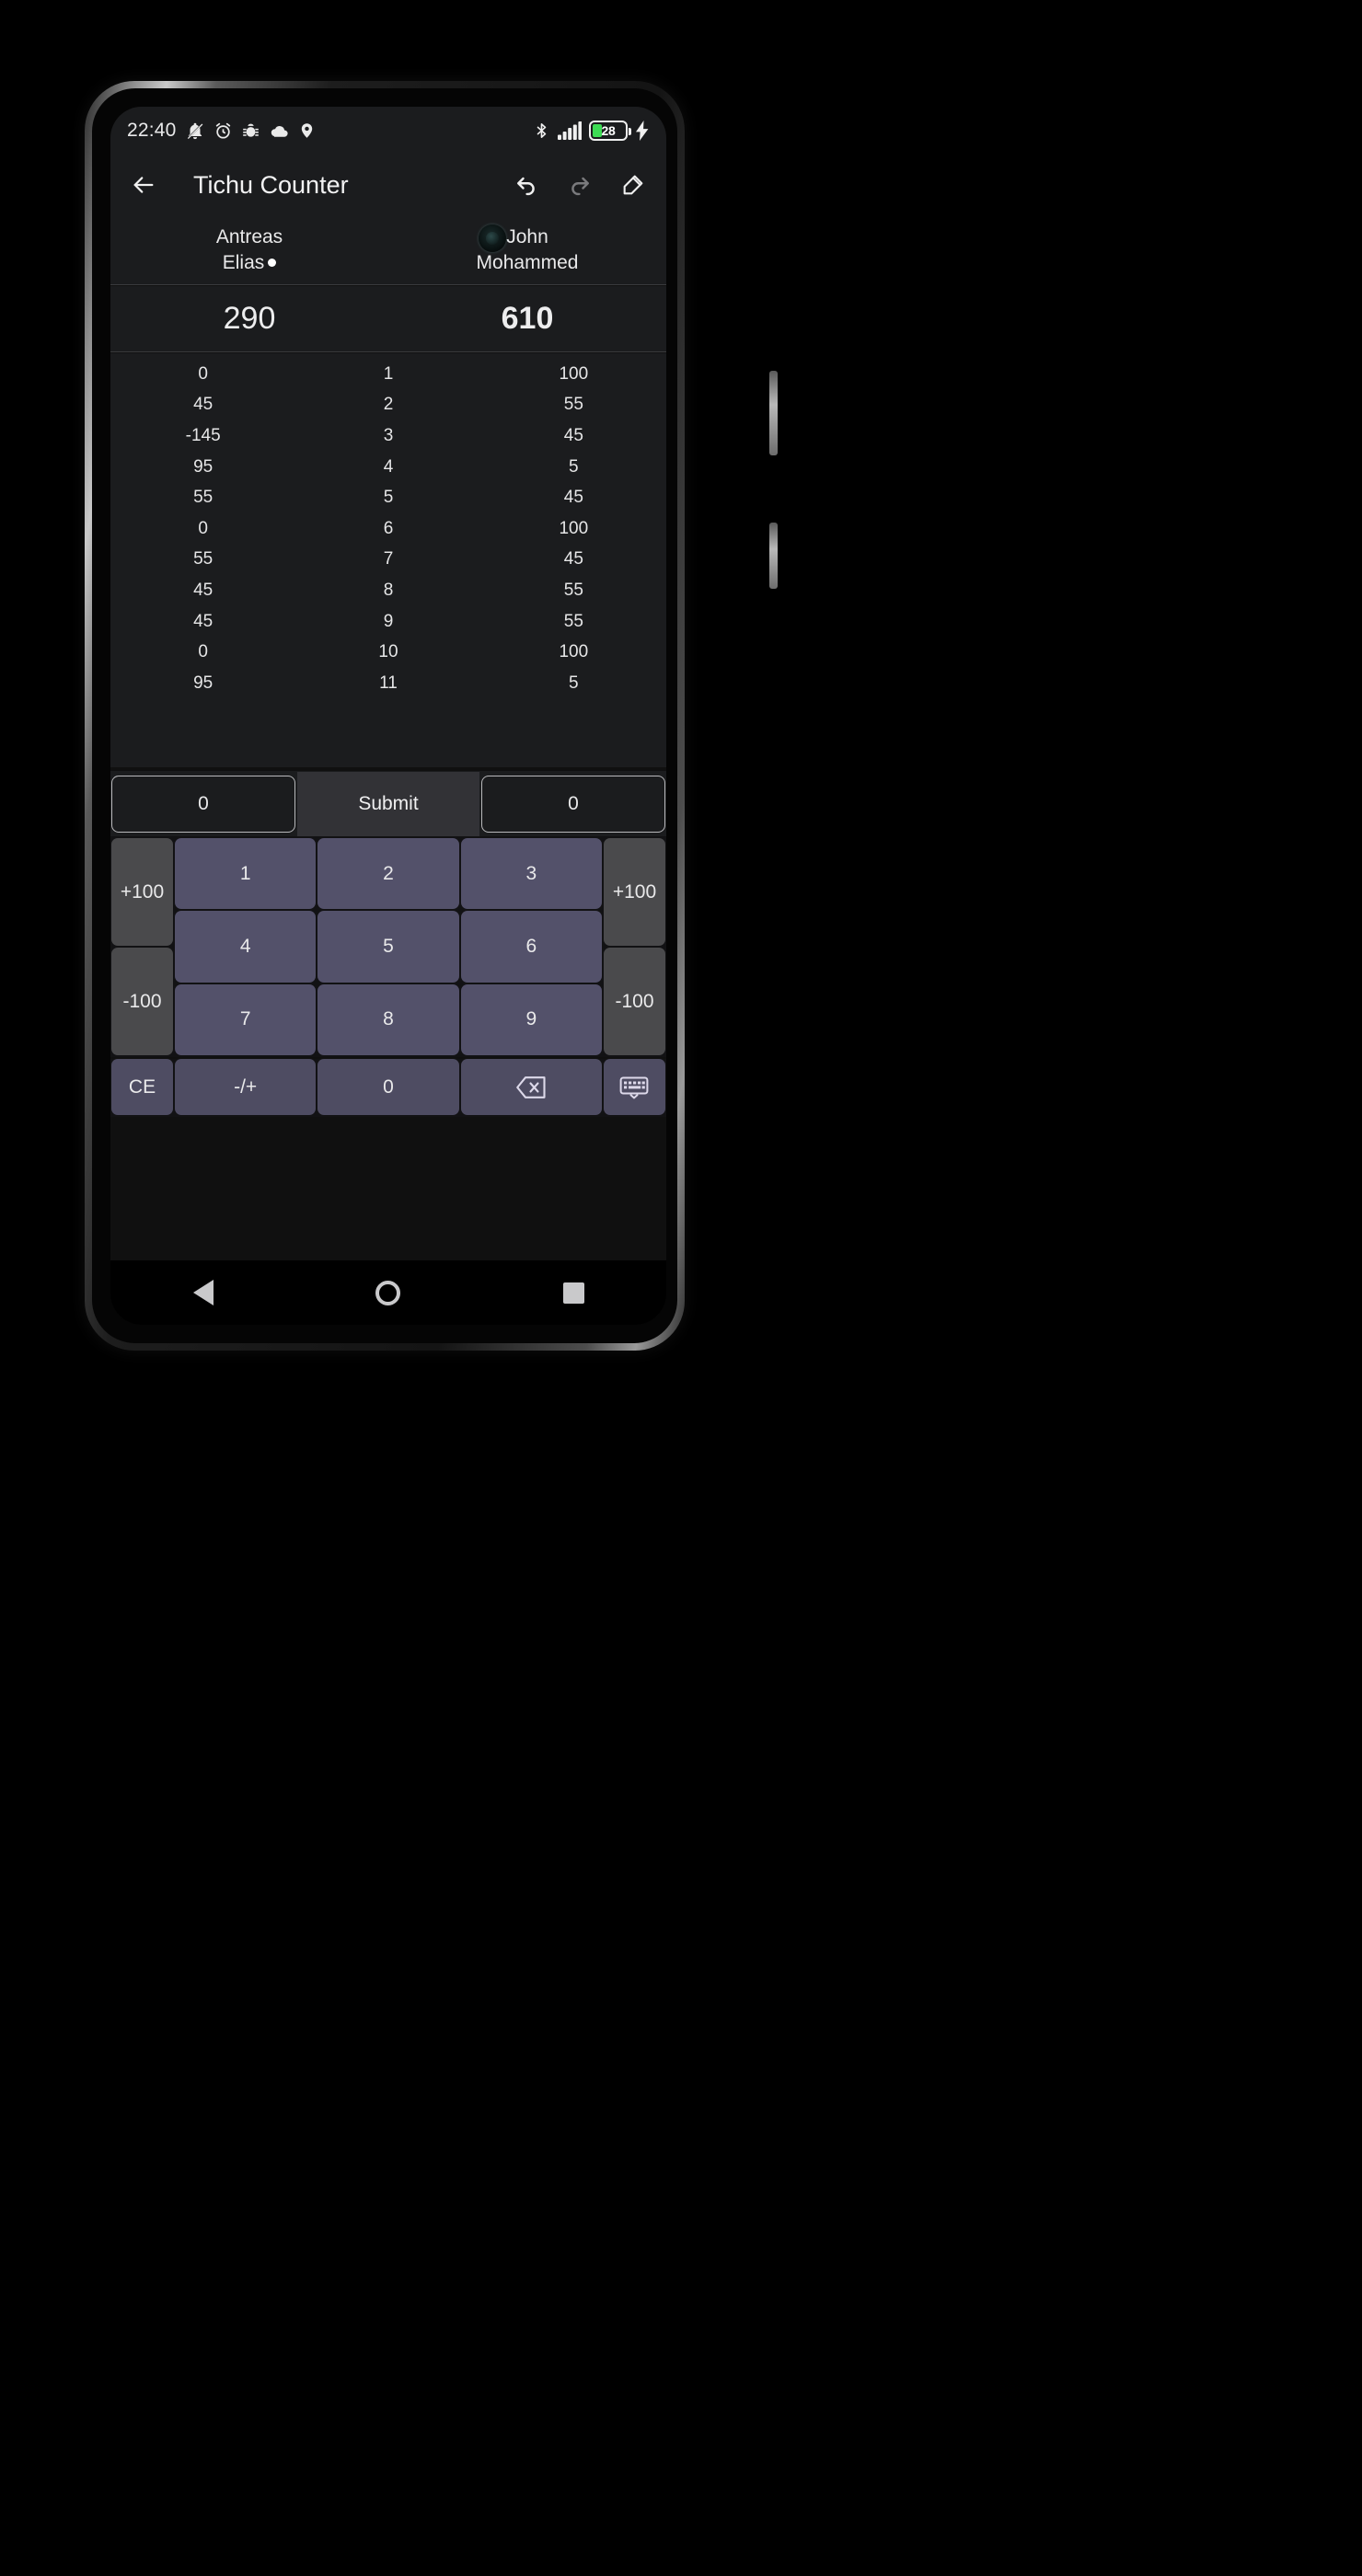 The height and width of the screenshot is (2576, 1362). I want to click on key-8: 8, so click(388, 1019).